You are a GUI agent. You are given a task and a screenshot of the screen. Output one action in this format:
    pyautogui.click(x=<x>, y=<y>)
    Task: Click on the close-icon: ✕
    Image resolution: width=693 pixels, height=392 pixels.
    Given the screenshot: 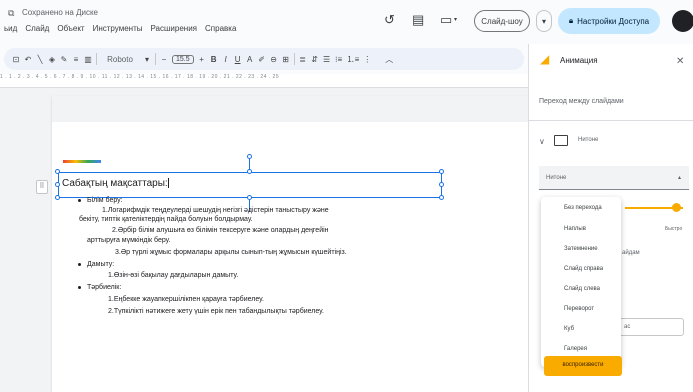 What is the action you would take?
    pyautogui.click(x=680, y=61)
    